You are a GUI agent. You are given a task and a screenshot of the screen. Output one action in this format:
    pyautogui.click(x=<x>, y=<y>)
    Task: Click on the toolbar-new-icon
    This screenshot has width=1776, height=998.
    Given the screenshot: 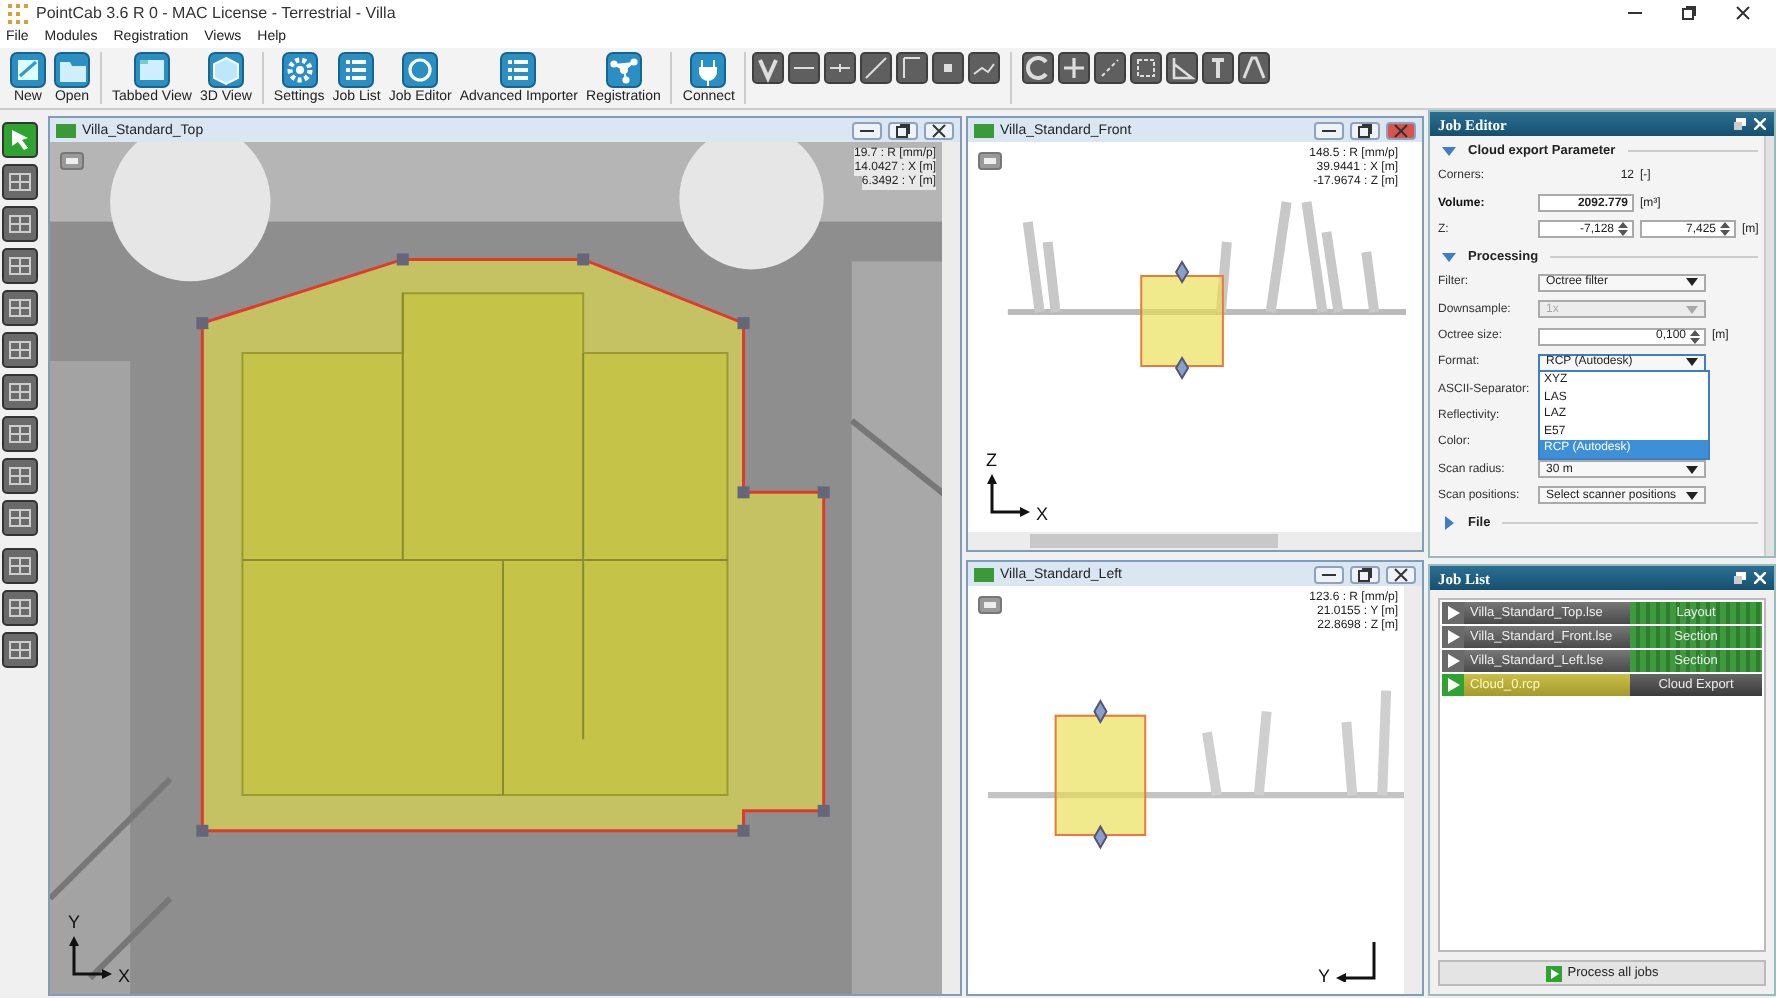 What is the action you would take?
    pyautogui.click(x=28, y=70)
    